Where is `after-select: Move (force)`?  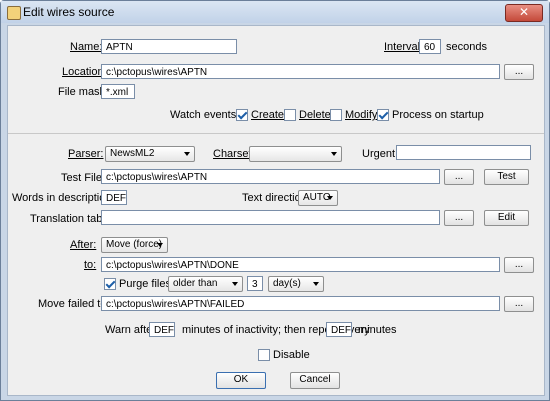
after-select: Move (force) is located at coordinates (134, 245).